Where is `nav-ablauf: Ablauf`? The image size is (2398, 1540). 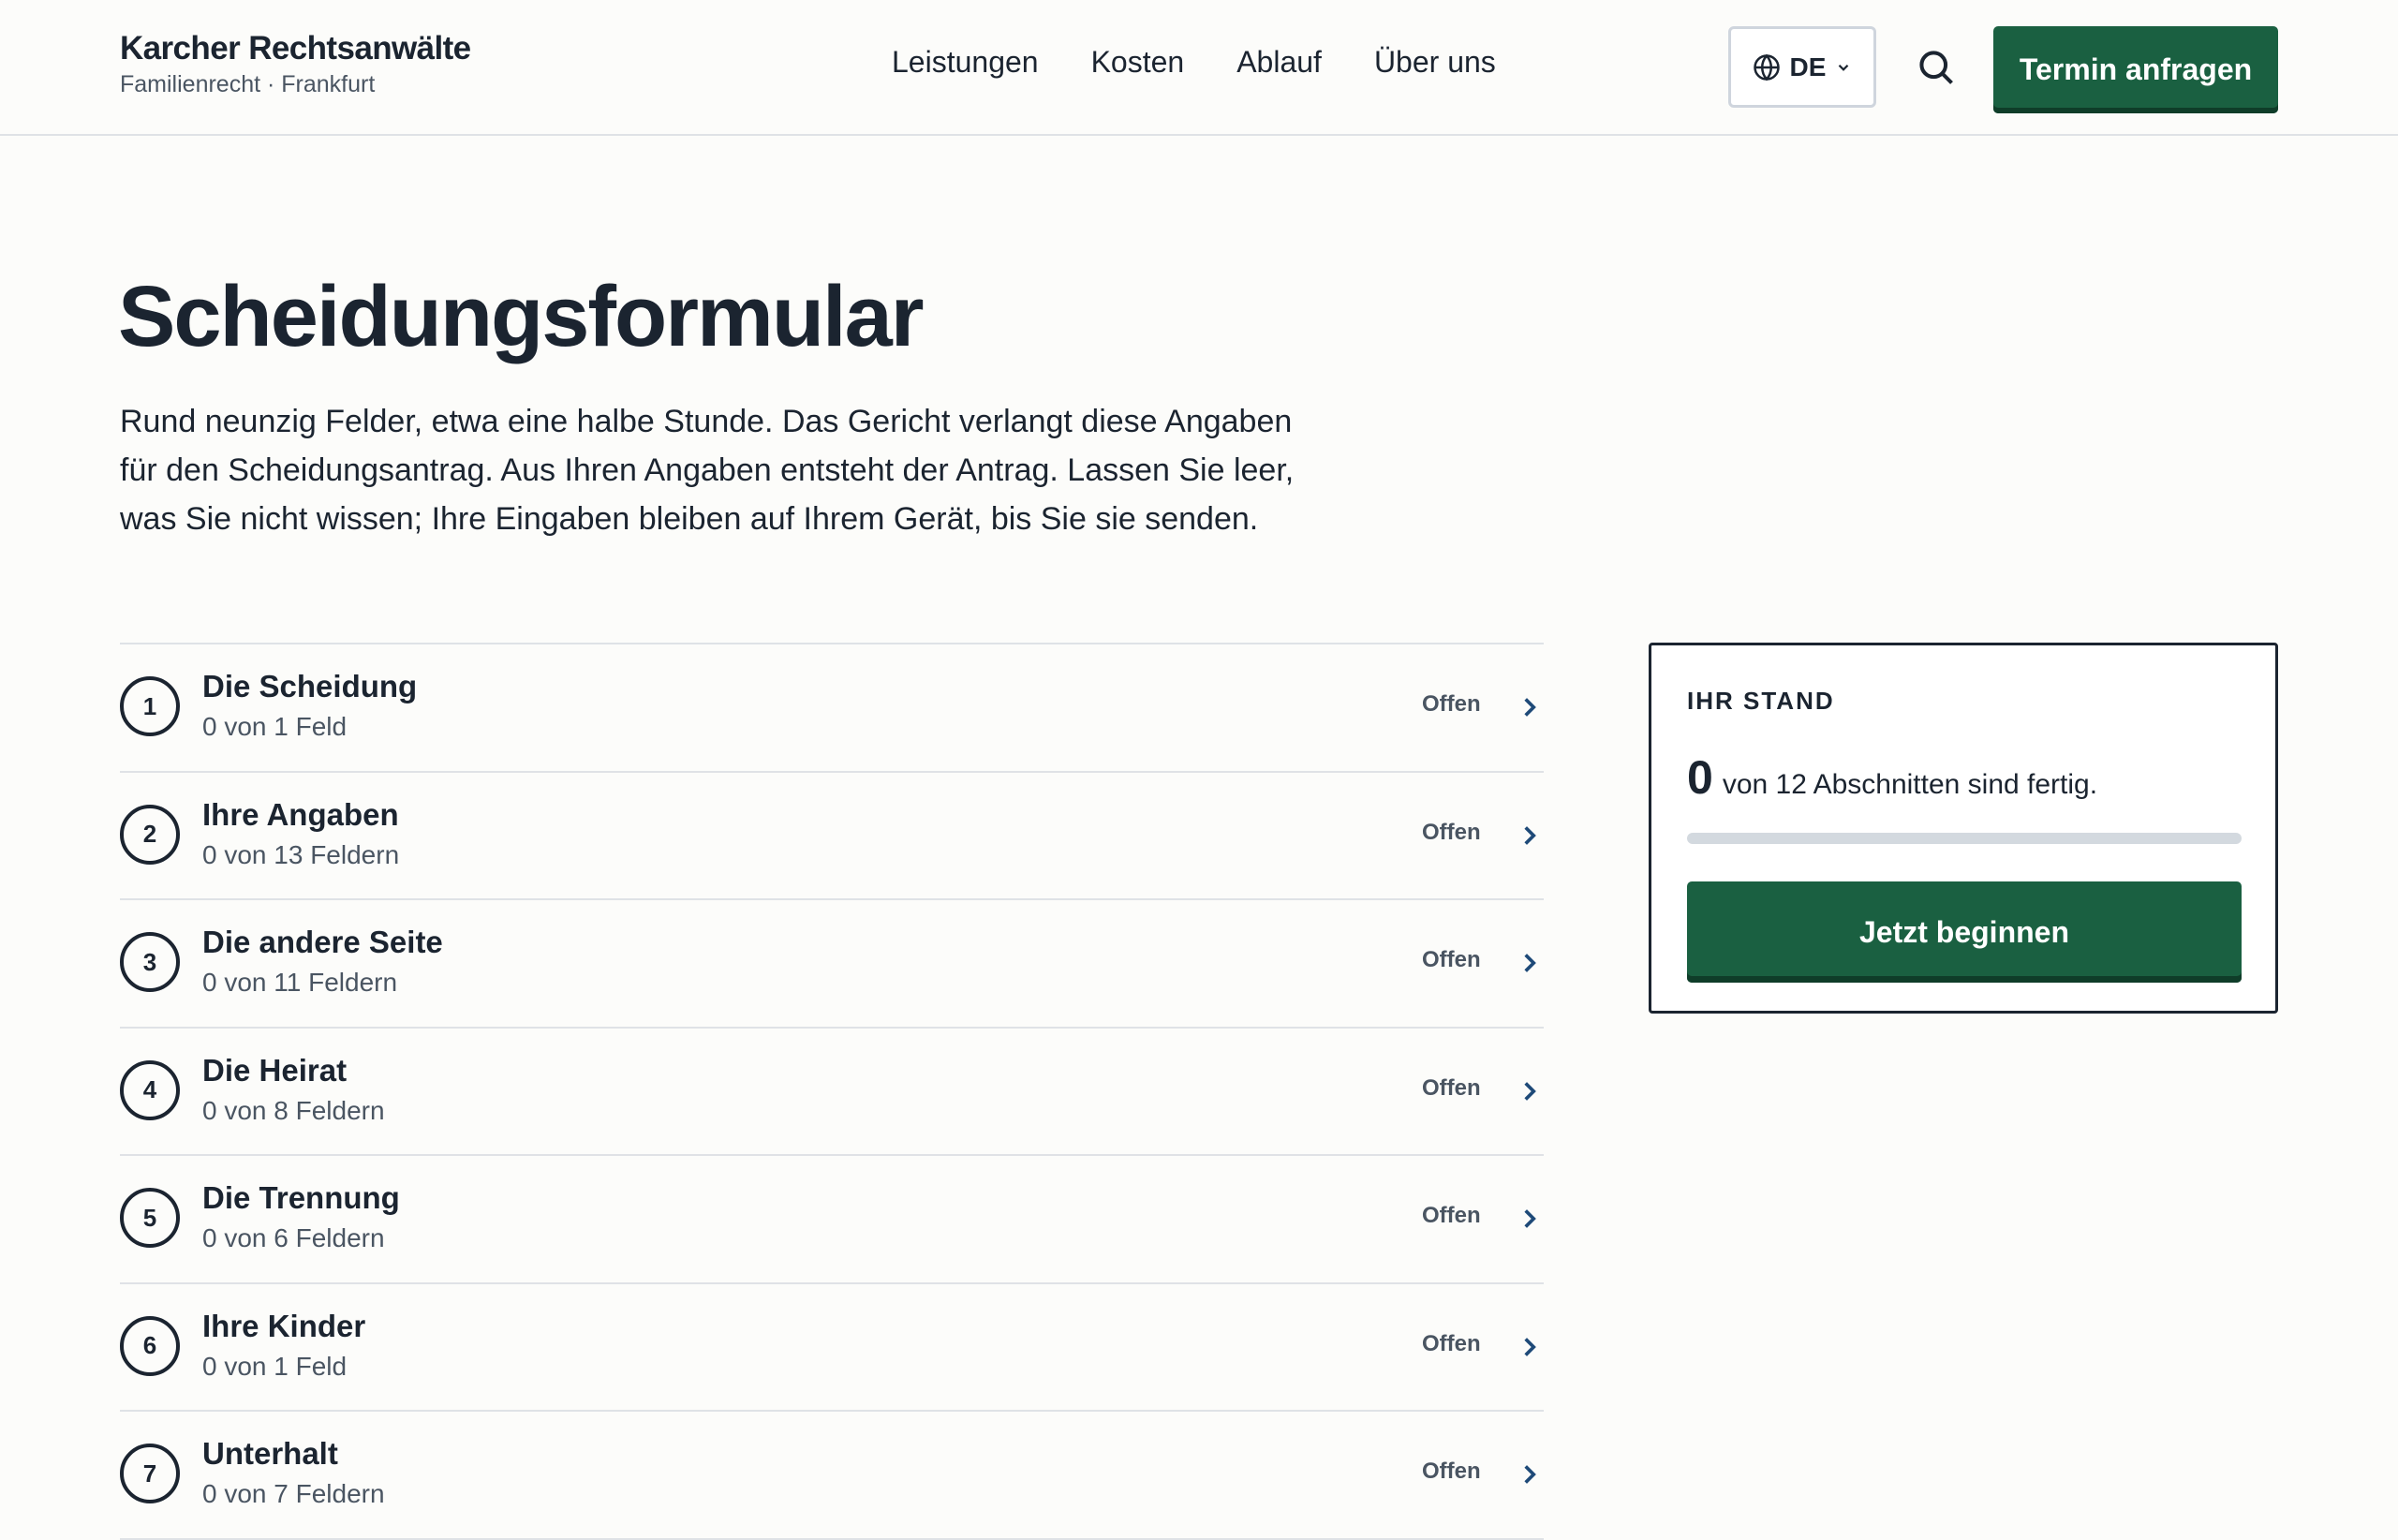 nav-ablauf: Ablauf is located at coordinates (1279, 62).